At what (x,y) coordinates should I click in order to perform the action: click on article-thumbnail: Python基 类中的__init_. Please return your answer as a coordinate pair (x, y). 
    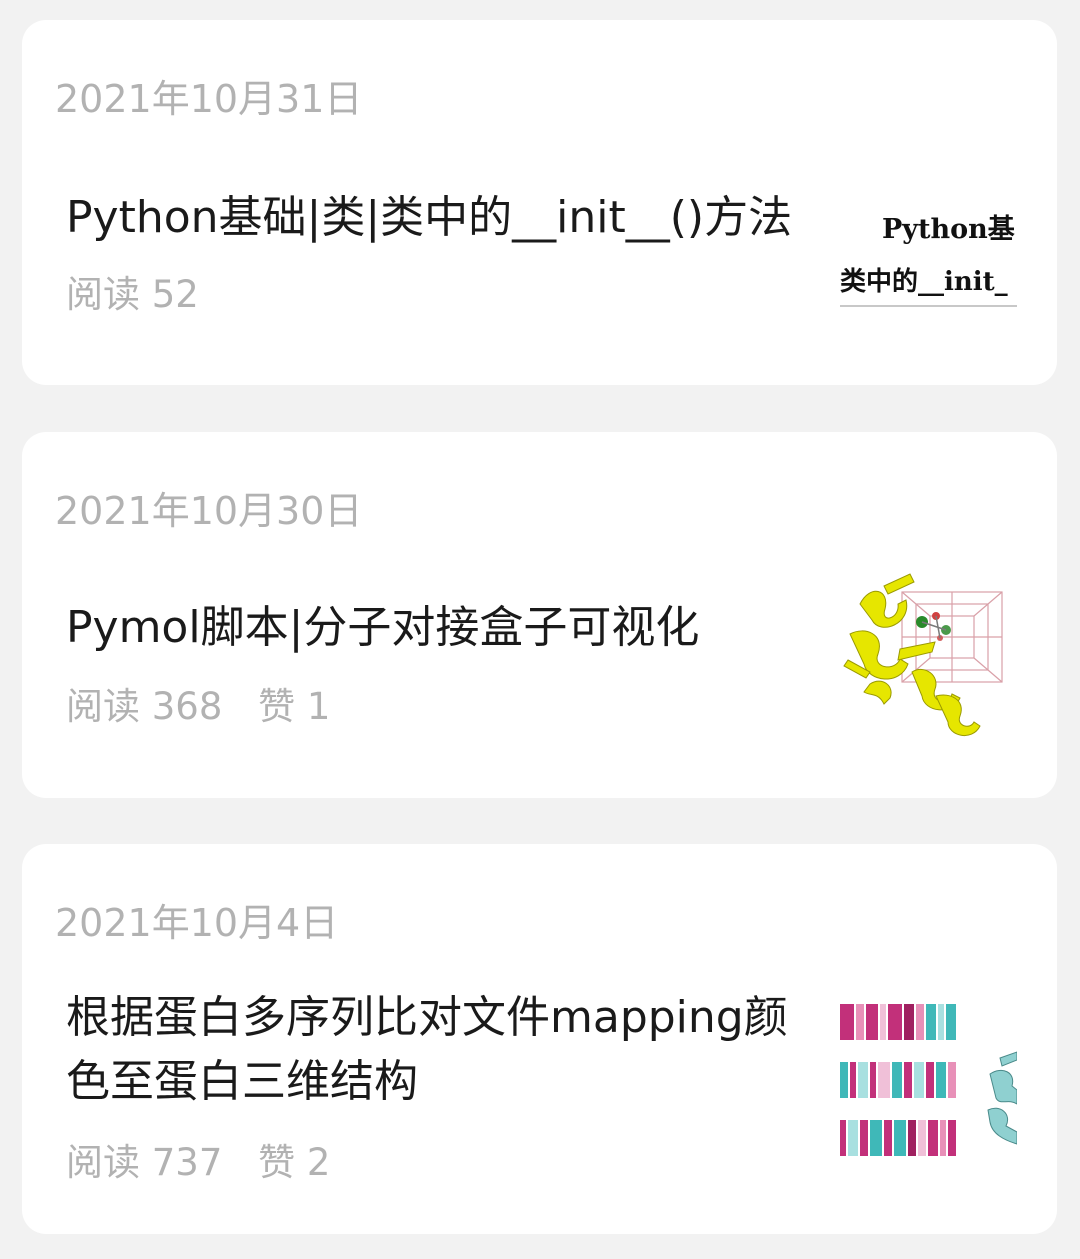
    Looking at the image, I should click on (928, 283).